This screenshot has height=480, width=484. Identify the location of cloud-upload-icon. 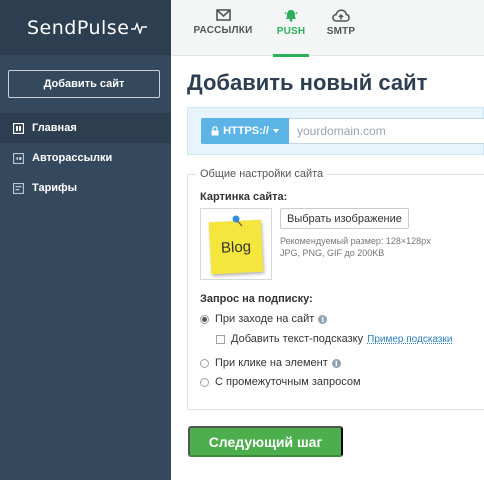
(341, 15).